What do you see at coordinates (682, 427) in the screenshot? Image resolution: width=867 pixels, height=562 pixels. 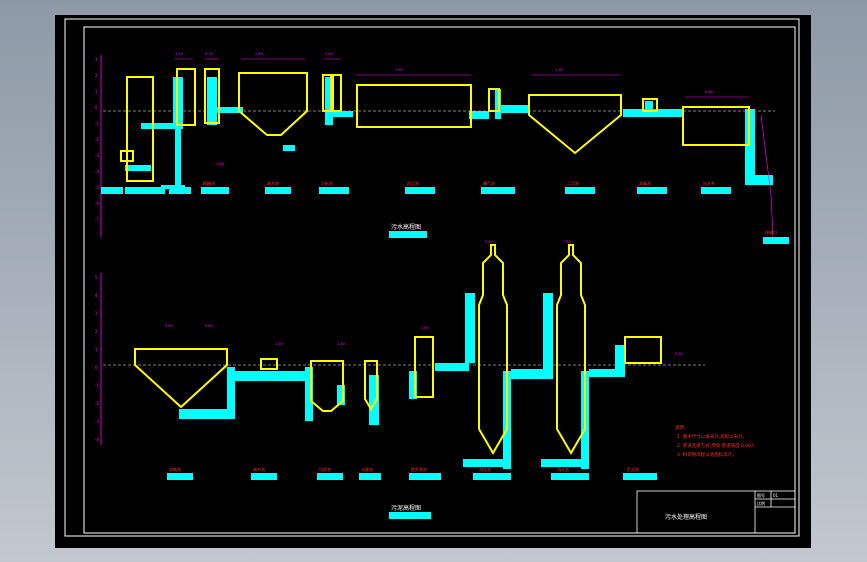 I see `notes-heading: 说明：` at bounding box center [682, 427].